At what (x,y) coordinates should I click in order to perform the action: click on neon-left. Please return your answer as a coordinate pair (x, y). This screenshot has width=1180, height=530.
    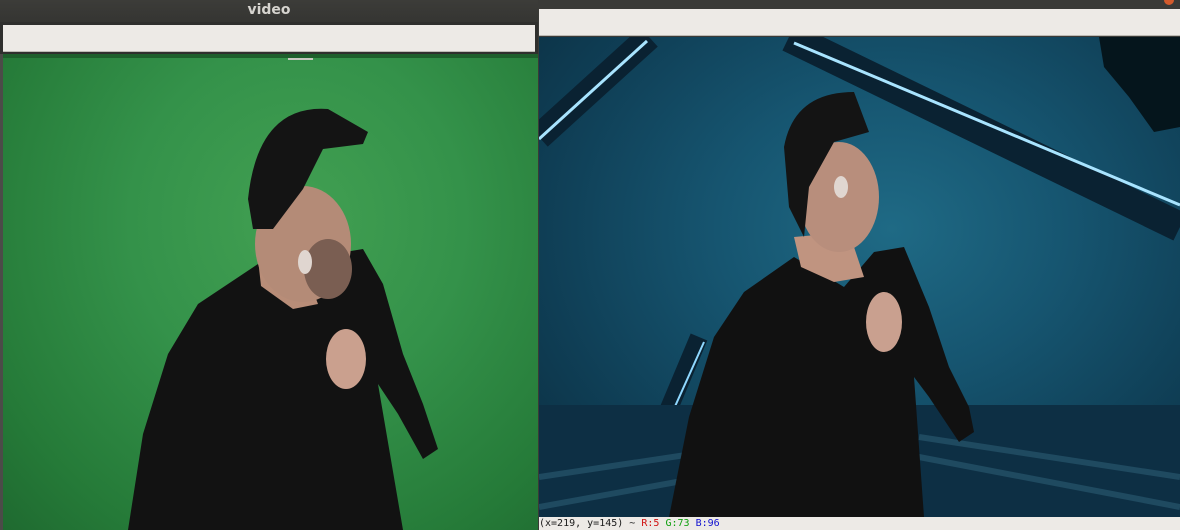
    Looking at the image, I should click on (594, 90).